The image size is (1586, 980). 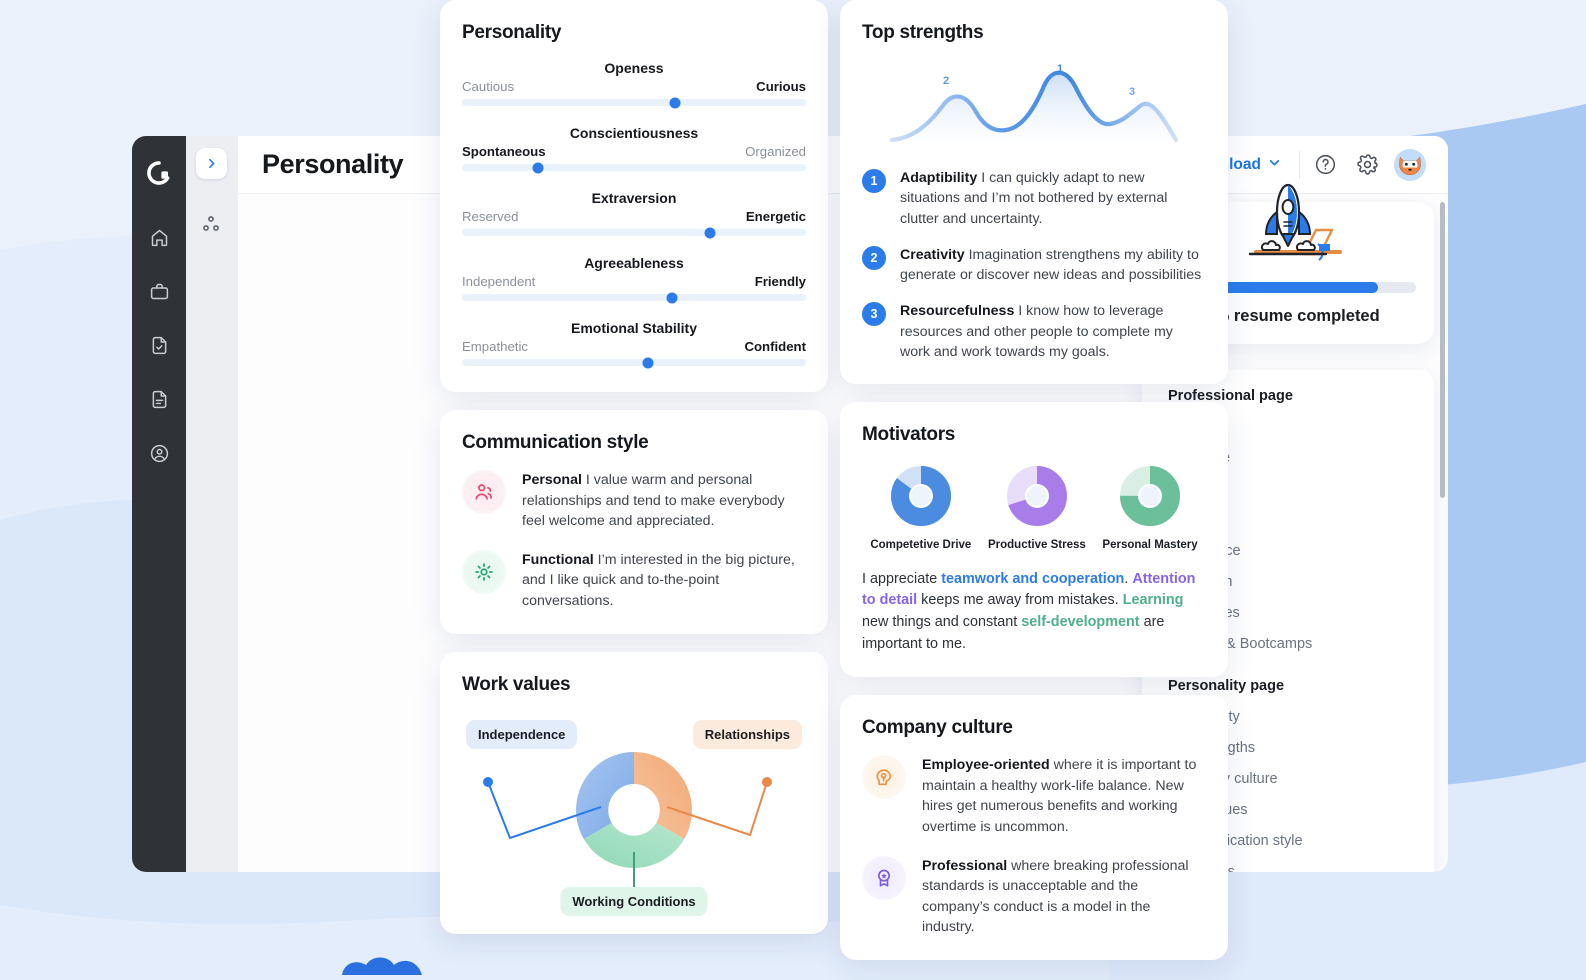 What do you see at coordinates (1150, 496) in the screenshot?
I see `donut-chart` at bounding box center [1150, 496].